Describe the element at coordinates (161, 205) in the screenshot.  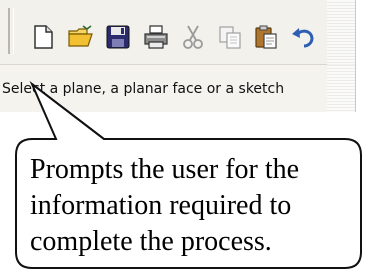
I see `callout-line-2: information required to` at that location.